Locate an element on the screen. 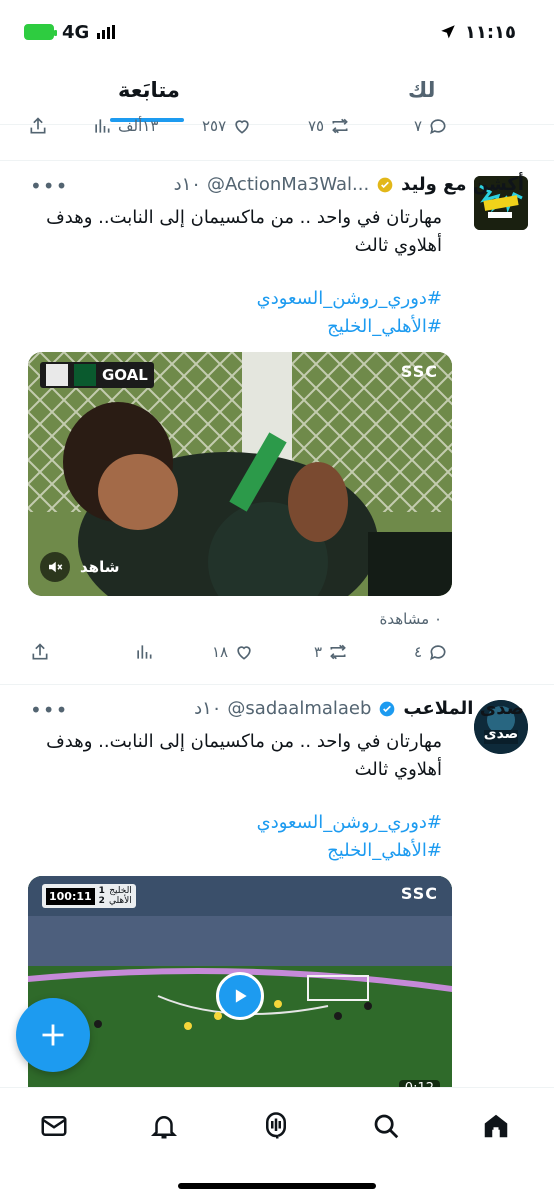  avatar-text: صدى is located at coordinates (501, 734).